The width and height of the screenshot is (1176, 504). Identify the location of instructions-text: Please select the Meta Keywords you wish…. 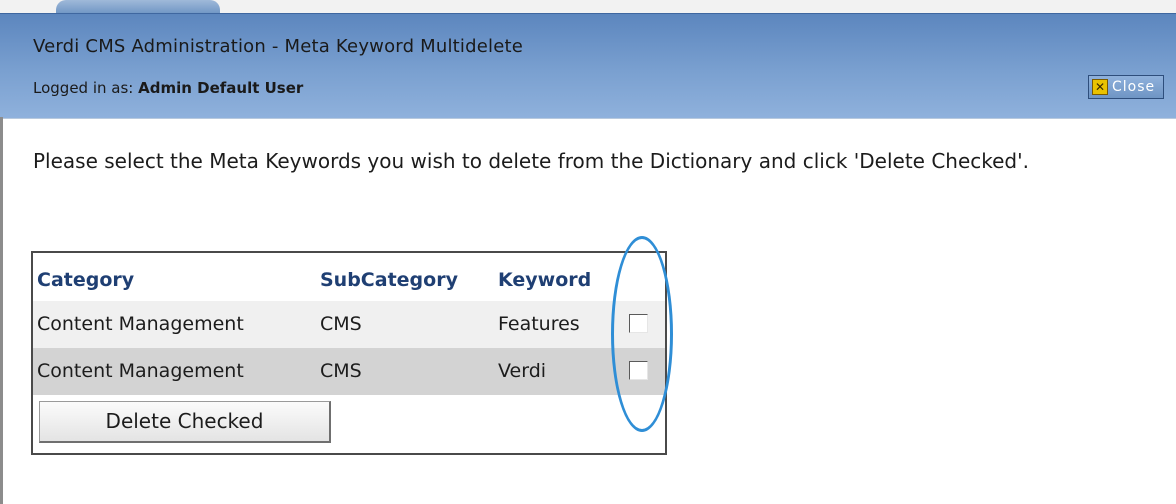
(531, 161).